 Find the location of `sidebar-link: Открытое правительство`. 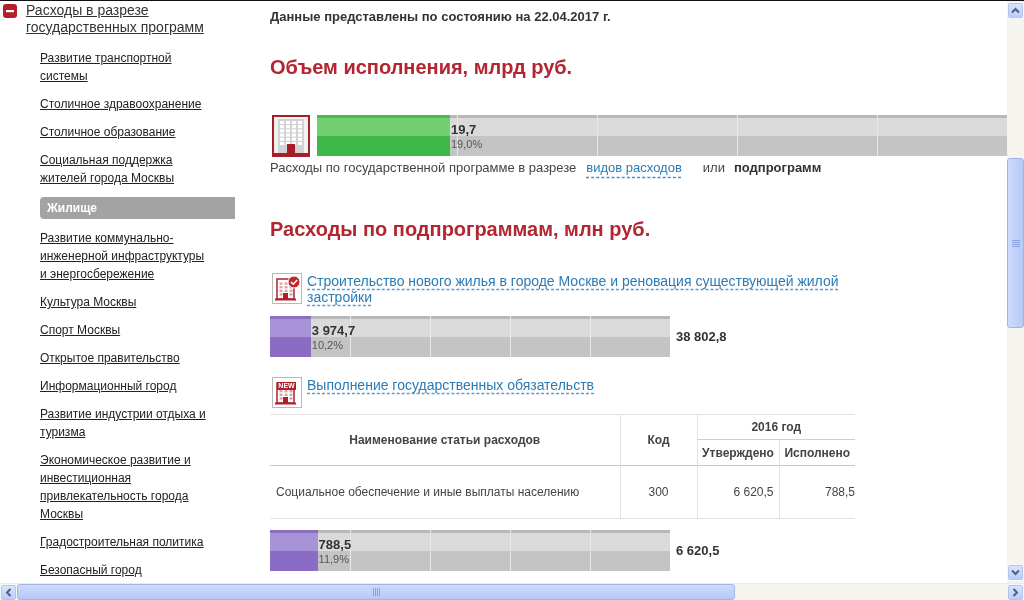

sidebar-link: Открытое правительство is located at coordinates (110, 358).